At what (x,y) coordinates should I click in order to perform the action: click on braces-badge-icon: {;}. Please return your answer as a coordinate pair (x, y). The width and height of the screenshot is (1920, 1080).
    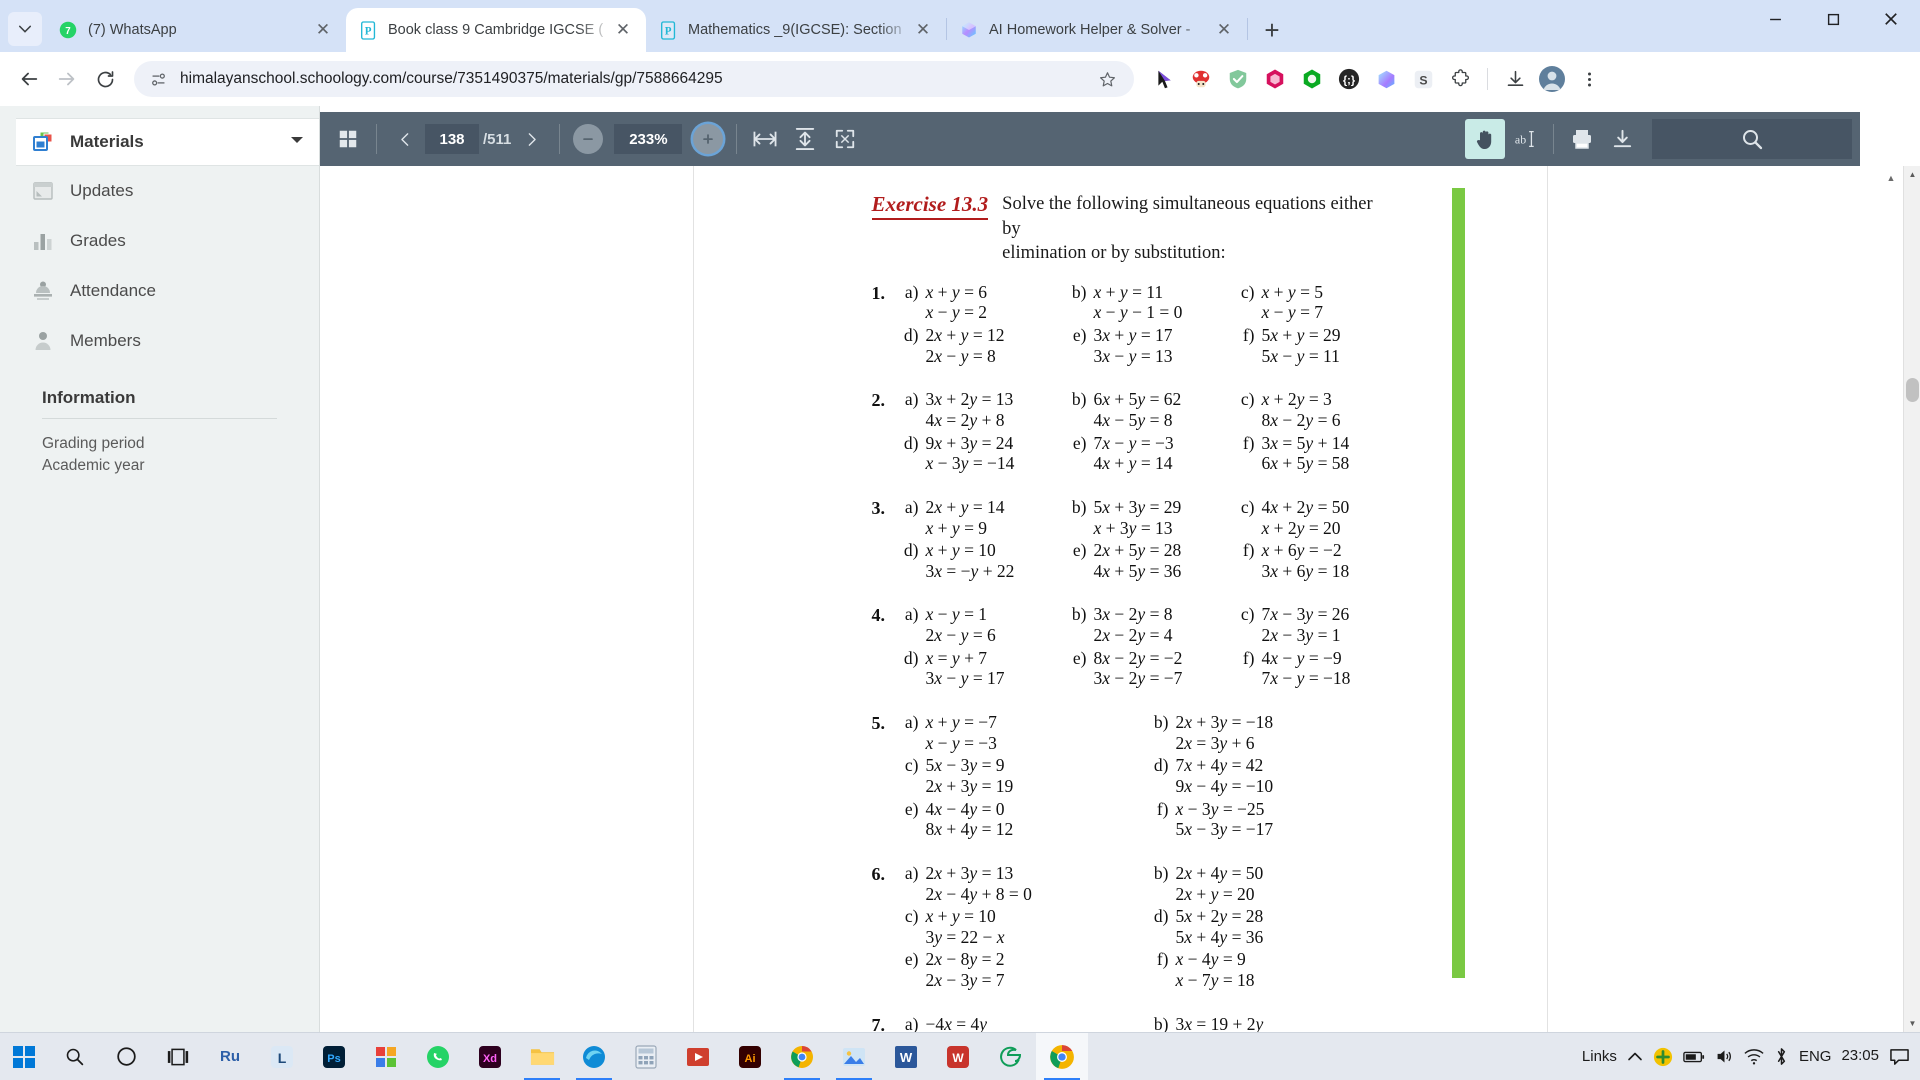
    Looking at the image, I should click on (1349, 79).